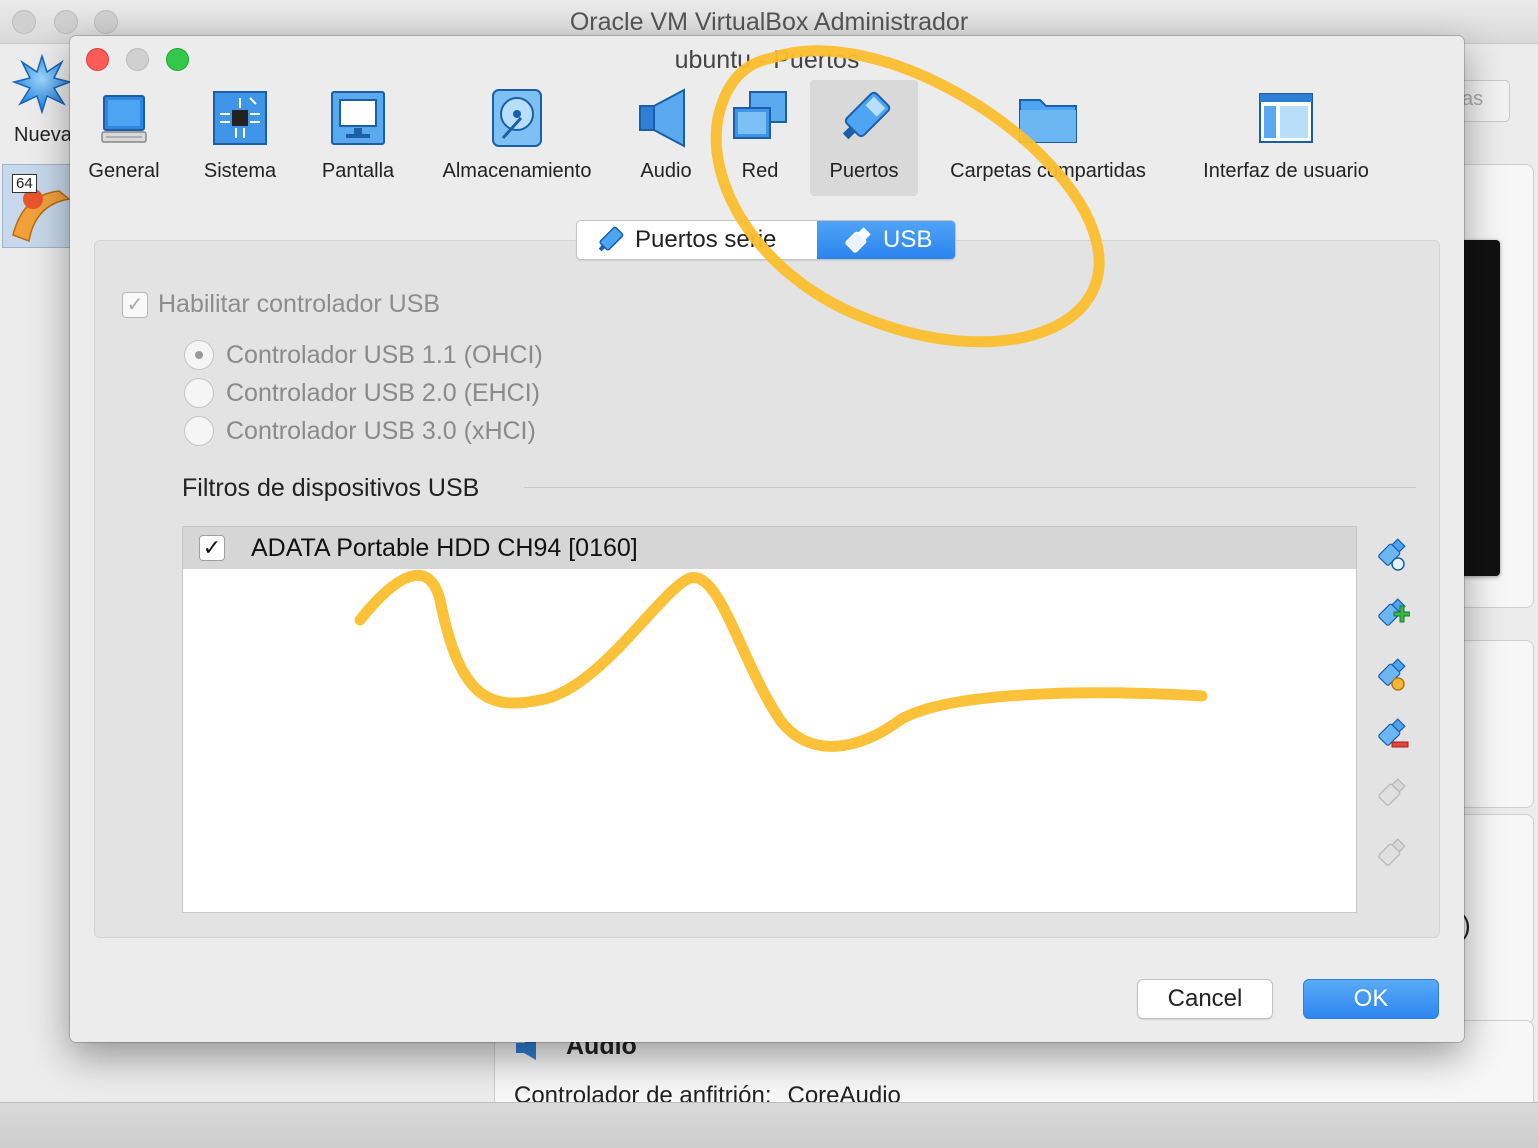 The image size is (1538, 1148). I want to click on new-vm-label: Nueva, so click(43, 135).